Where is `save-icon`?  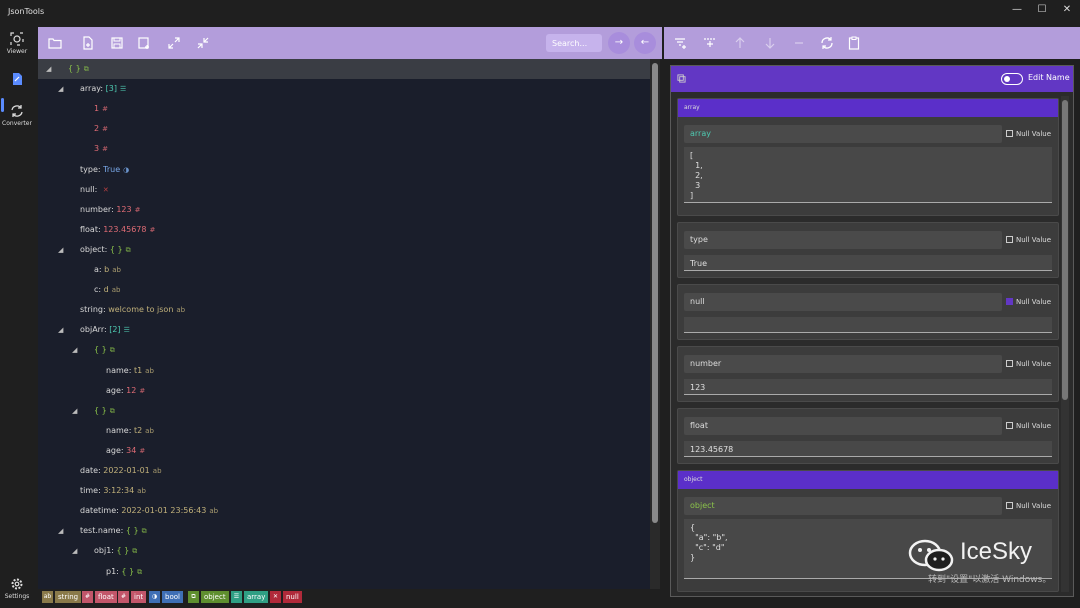
save-icon is located at coordinates (117, 43).